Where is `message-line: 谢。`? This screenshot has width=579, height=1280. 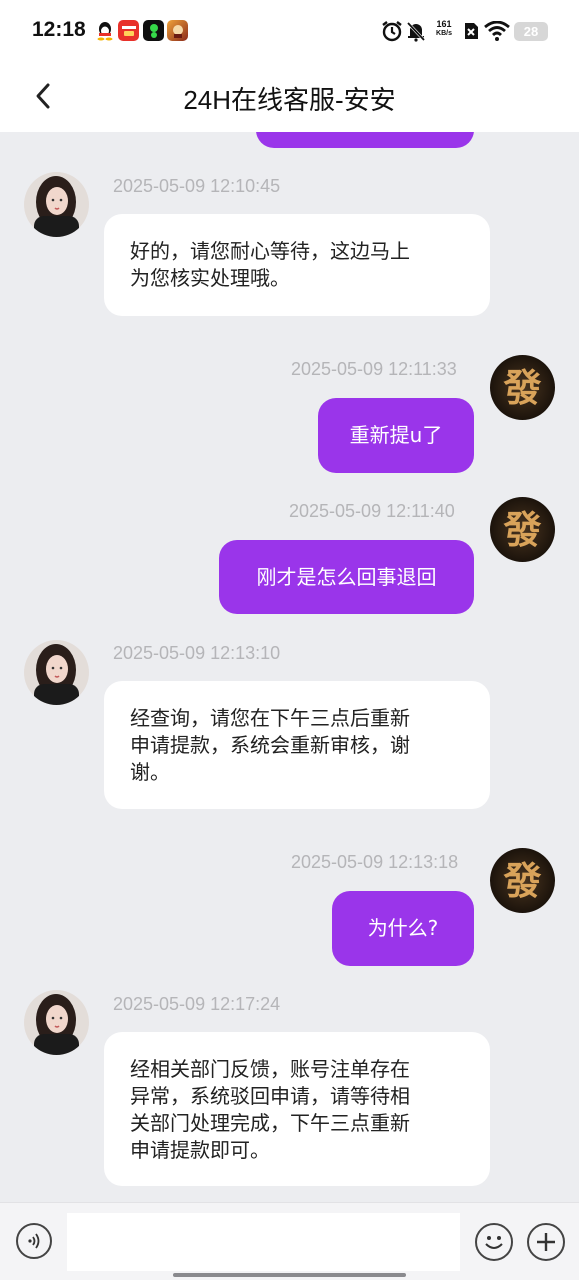
message-line: 谢。 is located at coordinates (150, 772).